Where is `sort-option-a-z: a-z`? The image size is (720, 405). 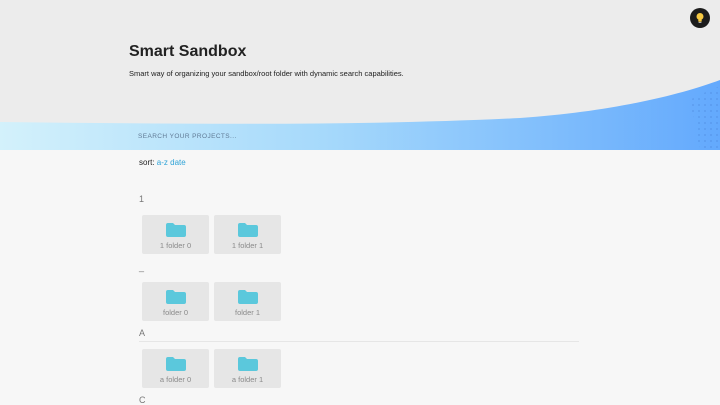 sort-option-a-z: a-z is located at coordinates (162, 162).